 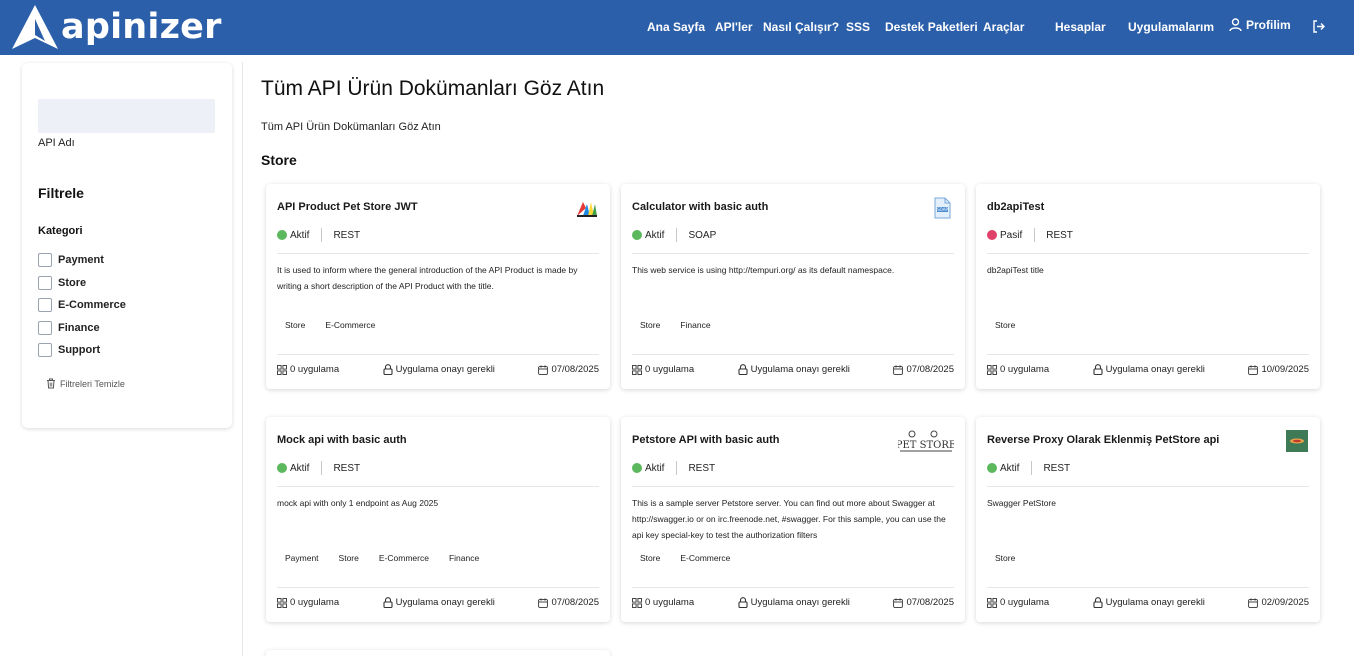 I want to click on api-status-row: Pasif REST, so click(x=1030, y=235).